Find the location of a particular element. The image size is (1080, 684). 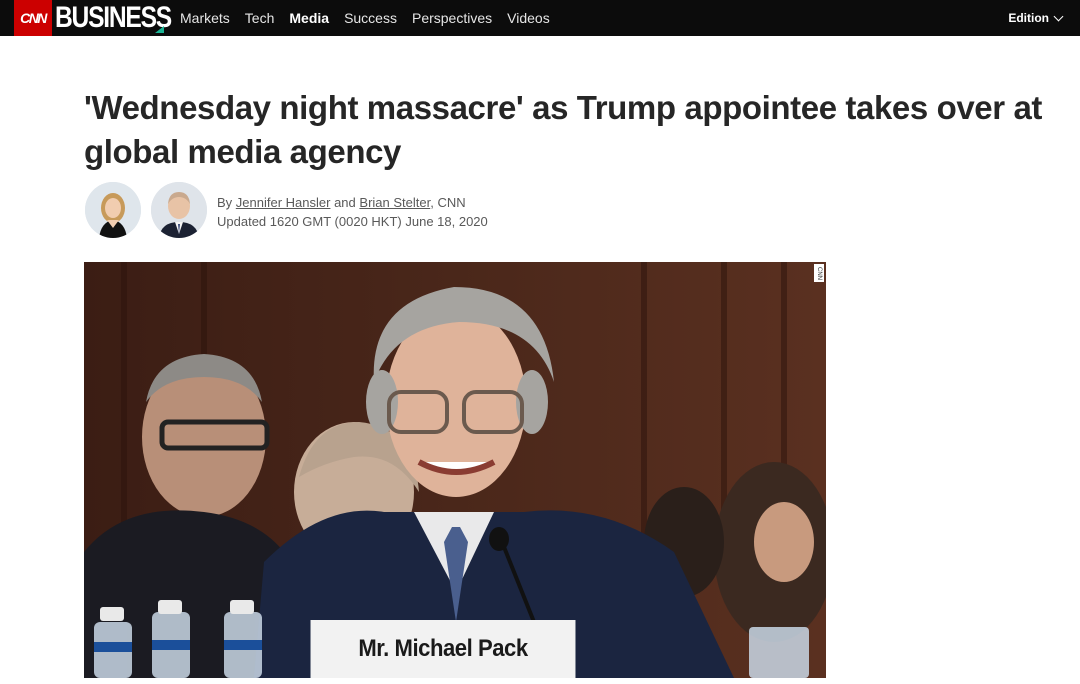

edition-selector: Edition is located at coordinates (1036, 18).